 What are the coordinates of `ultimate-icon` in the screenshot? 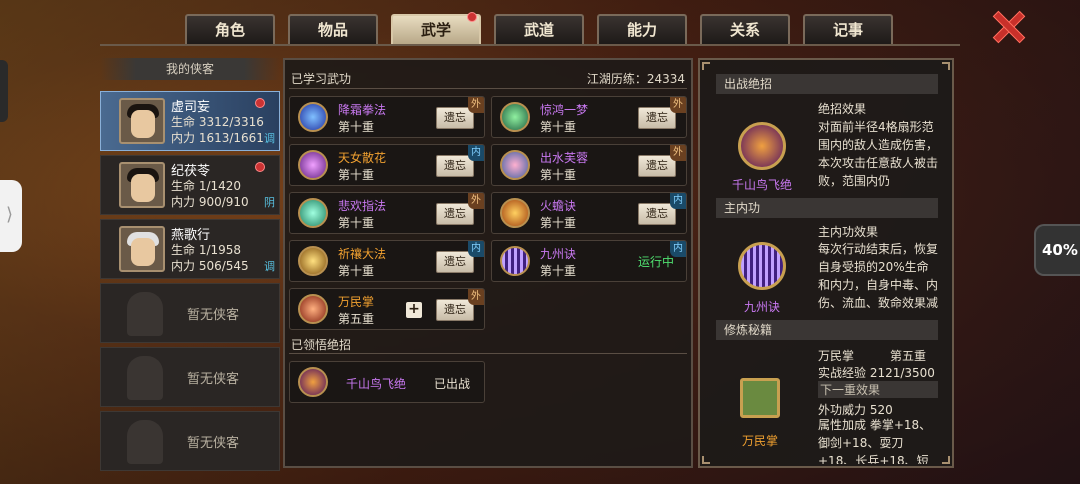 It's located at (313, 382).